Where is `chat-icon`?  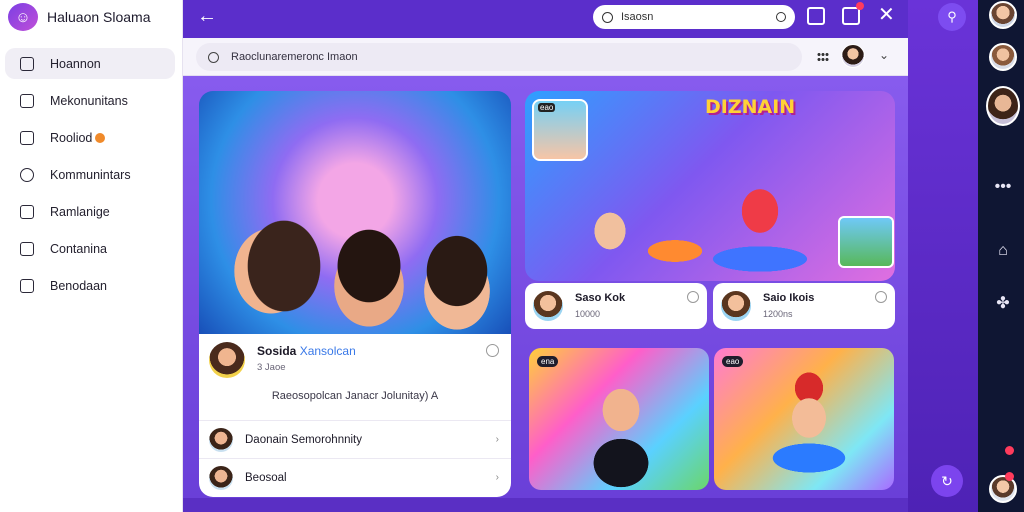 chat-icon is located at coordinates (27, 174).